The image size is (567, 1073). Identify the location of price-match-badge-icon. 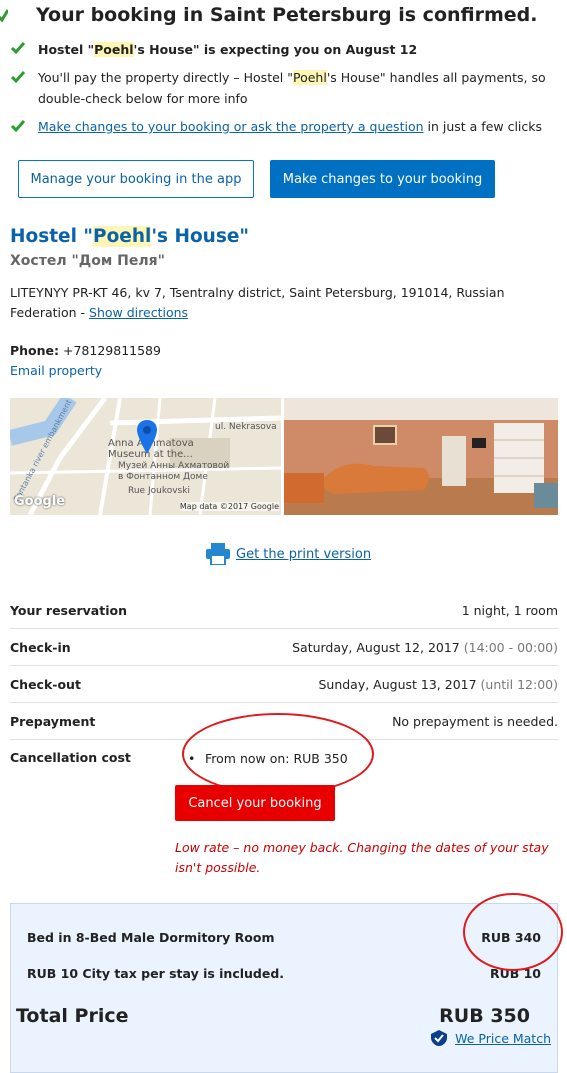
(439, 1038).